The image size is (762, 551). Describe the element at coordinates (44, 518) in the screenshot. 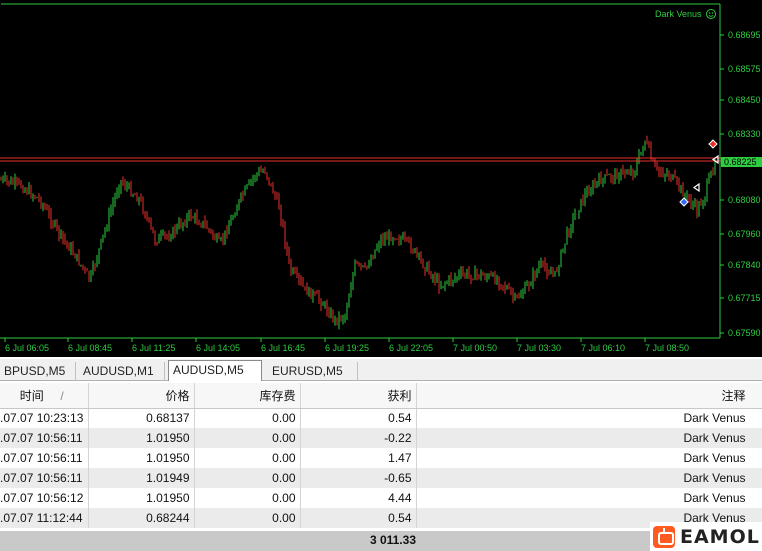

I see `cell-time: .07.07 11:12:44` at that location.